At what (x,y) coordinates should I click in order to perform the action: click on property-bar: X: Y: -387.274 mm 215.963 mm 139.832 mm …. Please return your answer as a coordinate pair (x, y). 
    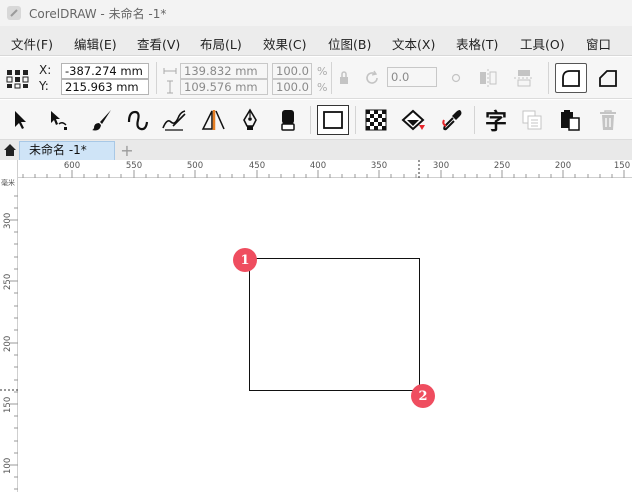
    Looking at the image, I should click on (316, 78).